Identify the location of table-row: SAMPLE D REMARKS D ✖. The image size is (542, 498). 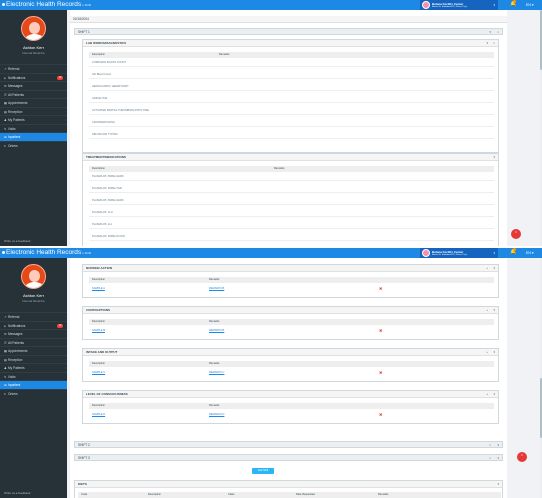
(291, 414).